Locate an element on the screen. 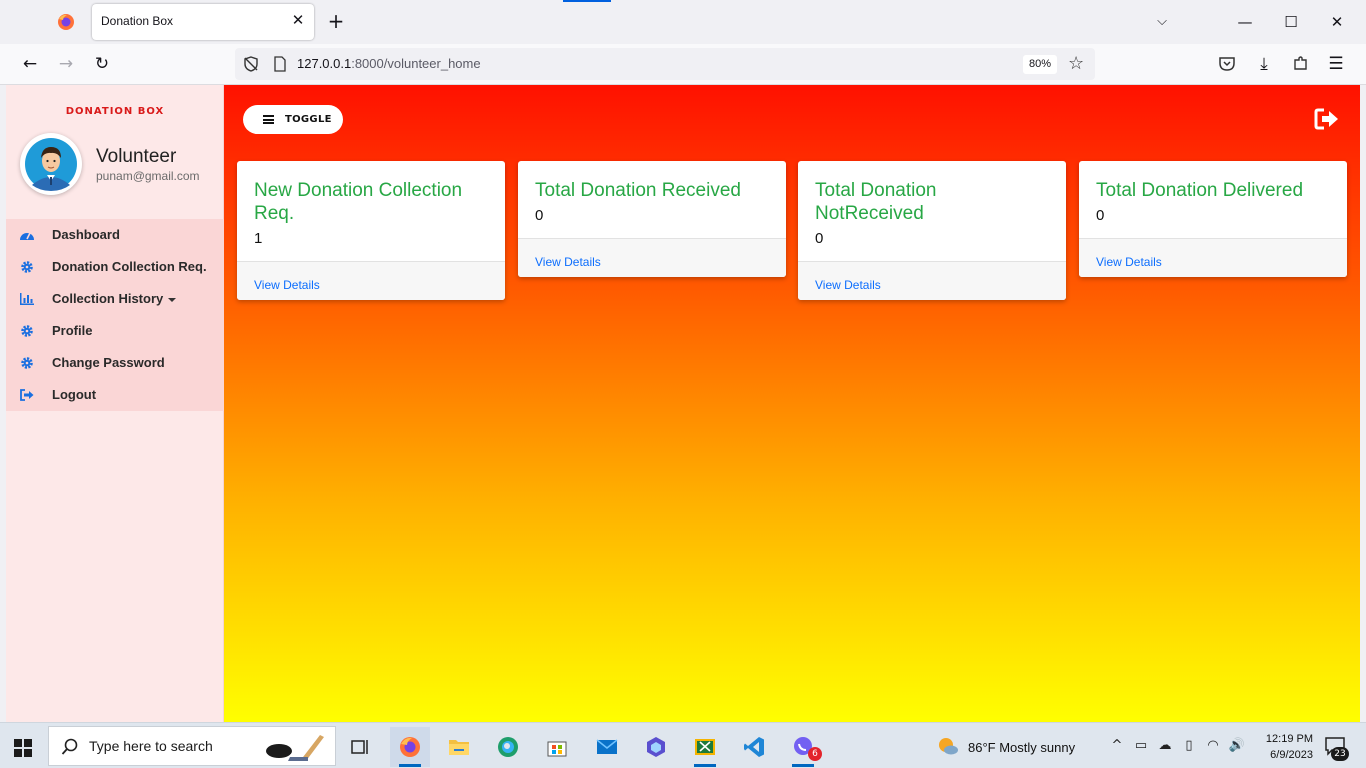 Image resolution: width=1366 pixels, height=768 pixels. wifi-icon: ◠ is located at coordinates (1213, 746).